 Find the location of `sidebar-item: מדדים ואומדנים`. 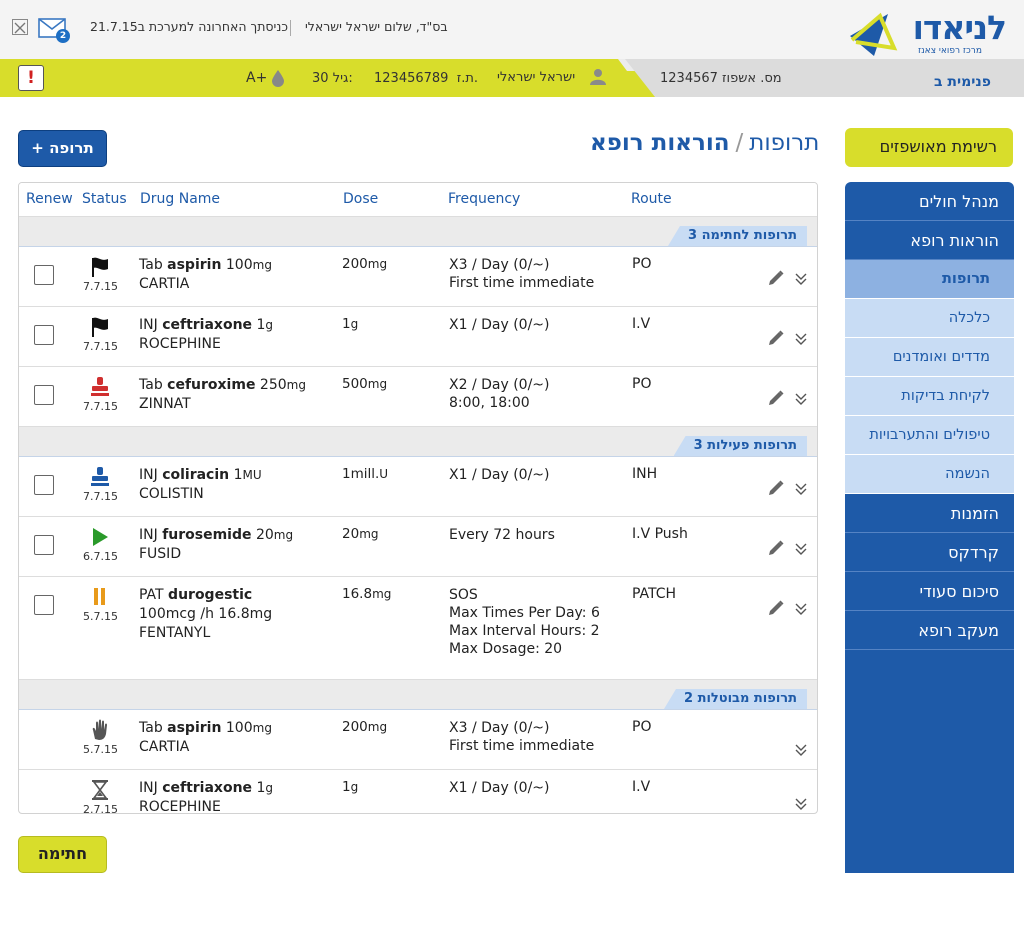

sidebar-item: מדדים ואומדנים is located at coordinates (929, 357).